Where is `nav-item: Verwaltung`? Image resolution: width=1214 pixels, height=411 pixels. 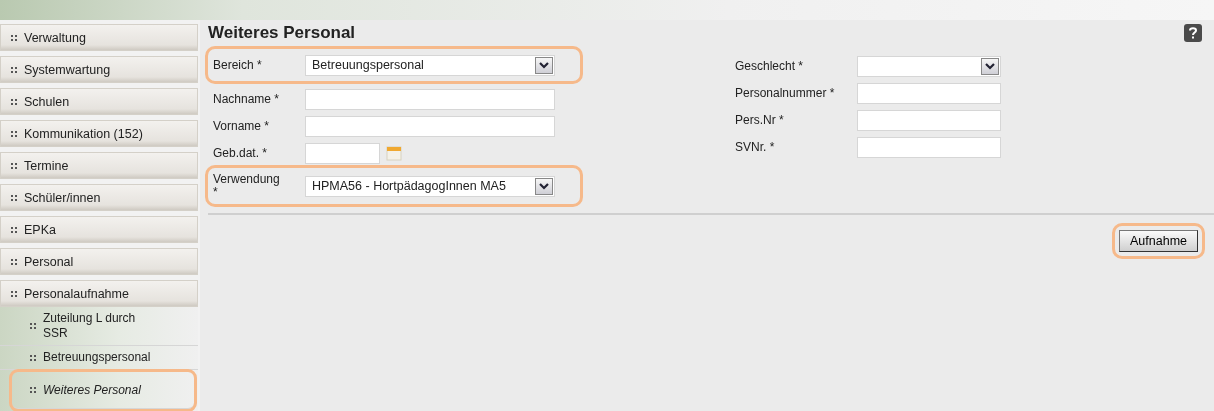 nav-item: Verwaltung is located at coordinates (99, 37).